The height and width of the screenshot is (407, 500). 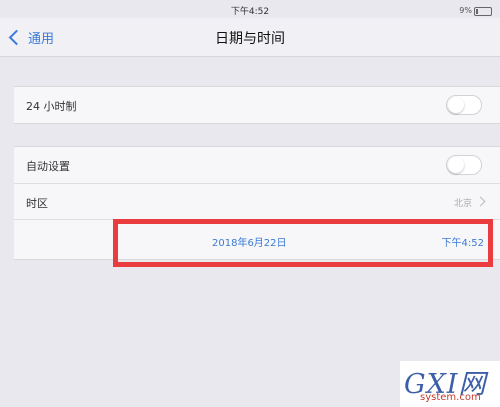 I want to click on time-zone-label: 时区, so click(x=37, y=203).